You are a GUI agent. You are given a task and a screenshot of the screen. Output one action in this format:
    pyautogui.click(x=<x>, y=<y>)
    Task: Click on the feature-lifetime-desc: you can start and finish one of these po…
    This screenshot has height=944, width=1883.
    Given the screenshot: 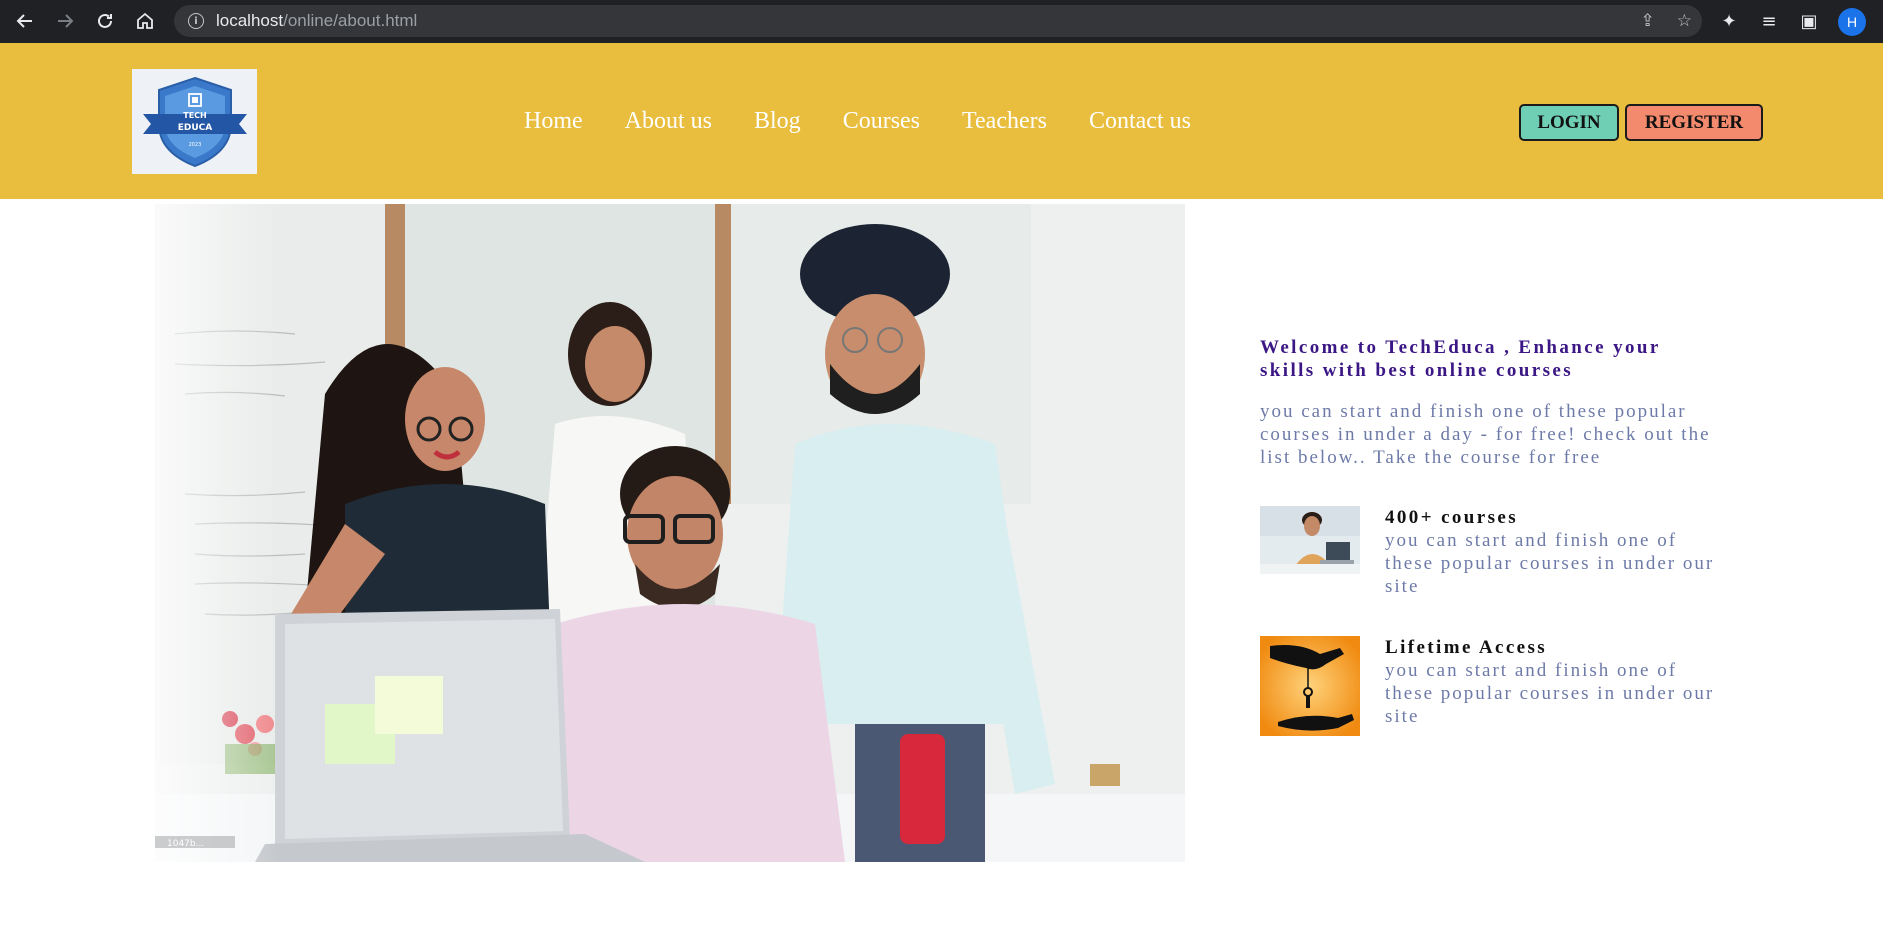 What is the action you would take?
    pyautogui.click(x=1550, y=693)
    